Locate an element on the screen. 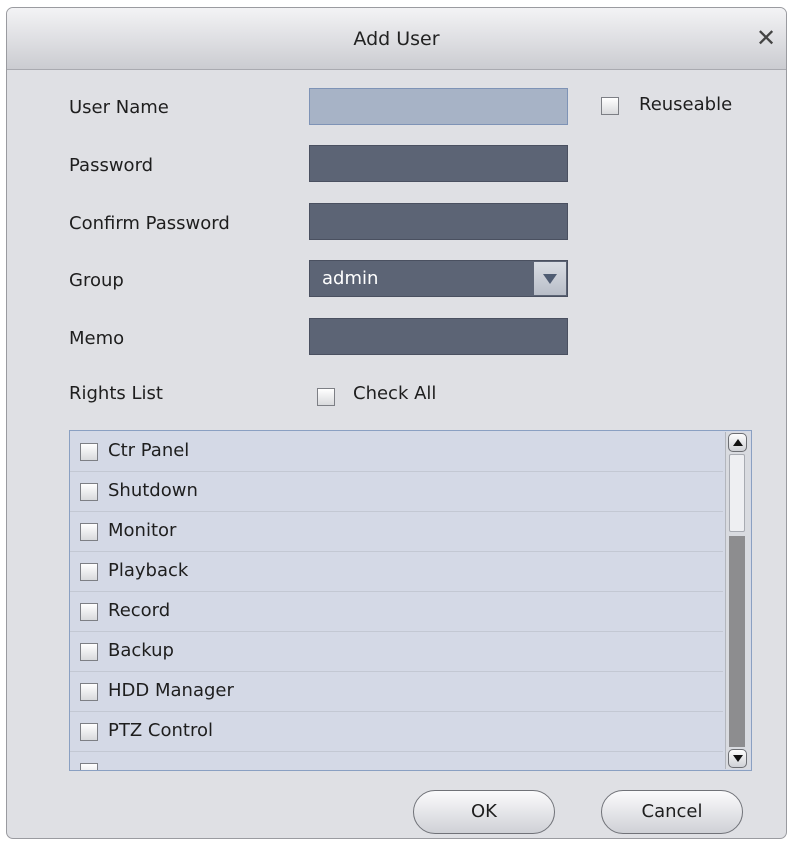 This screenshot has width=793, height=847. right-label: Playback is located at coordinates (148, 570).